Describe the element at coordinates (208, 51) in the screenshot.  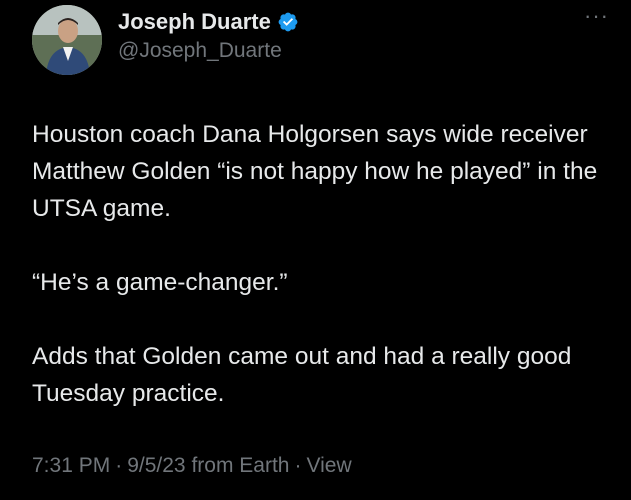
I see `author-handle: @Joseph_Duarte` at that location.